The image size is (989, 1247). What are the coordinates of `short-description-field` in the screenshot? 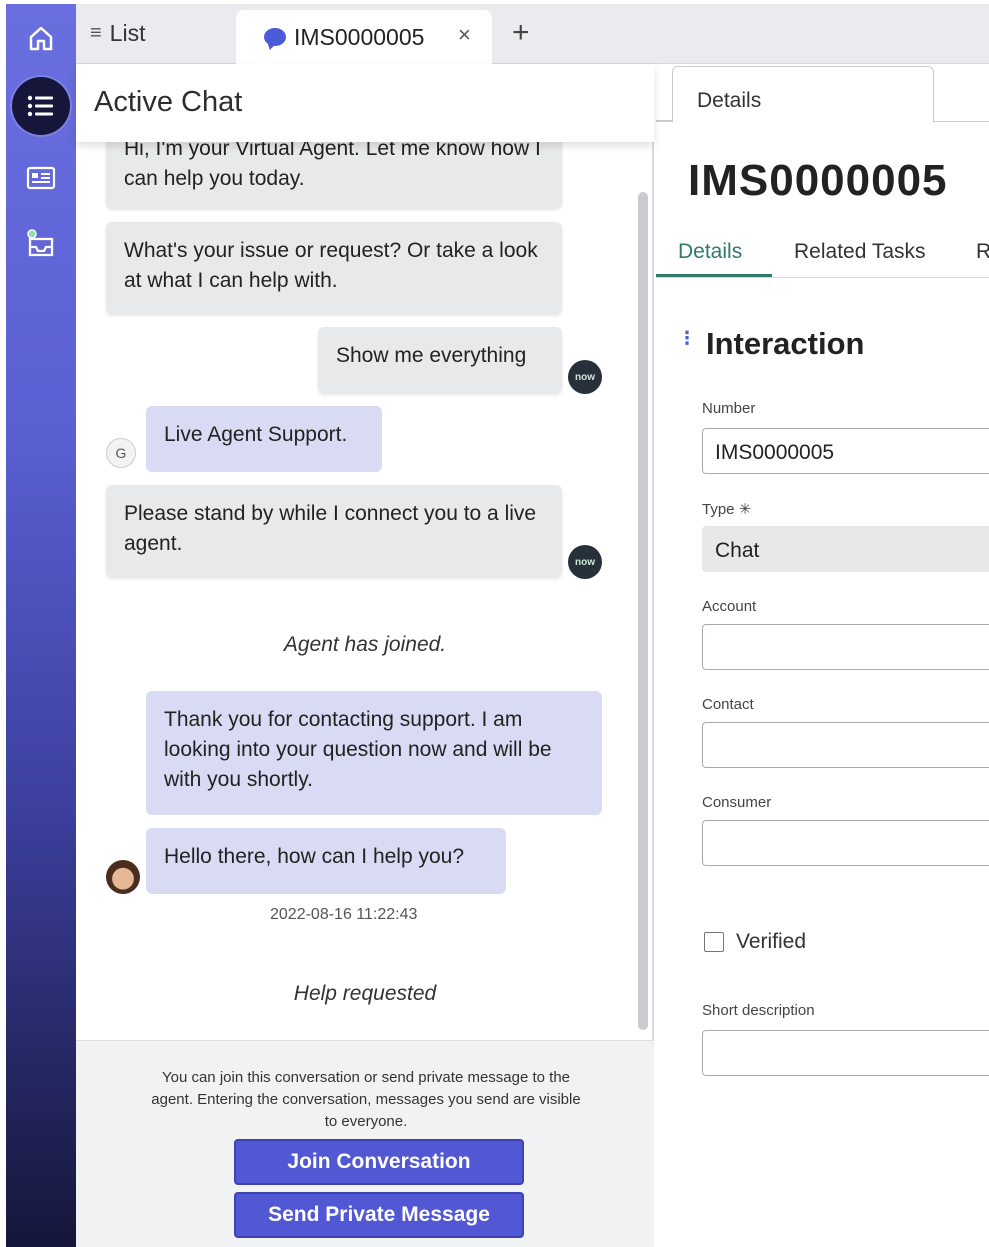 It's located at (845, 1053).